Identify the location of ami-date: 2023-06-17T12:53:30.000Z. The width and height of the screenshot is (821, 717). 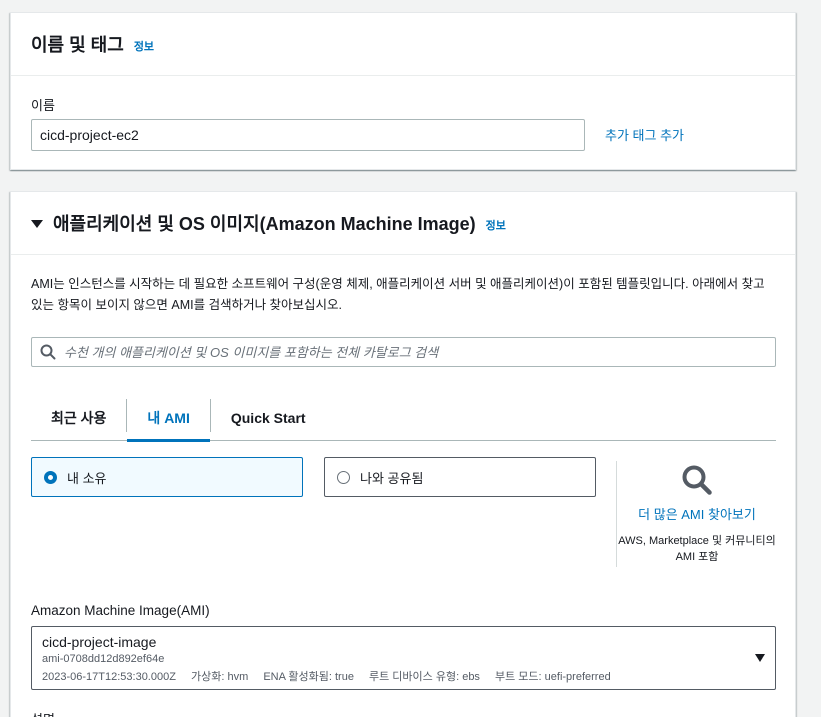
(109, 677).